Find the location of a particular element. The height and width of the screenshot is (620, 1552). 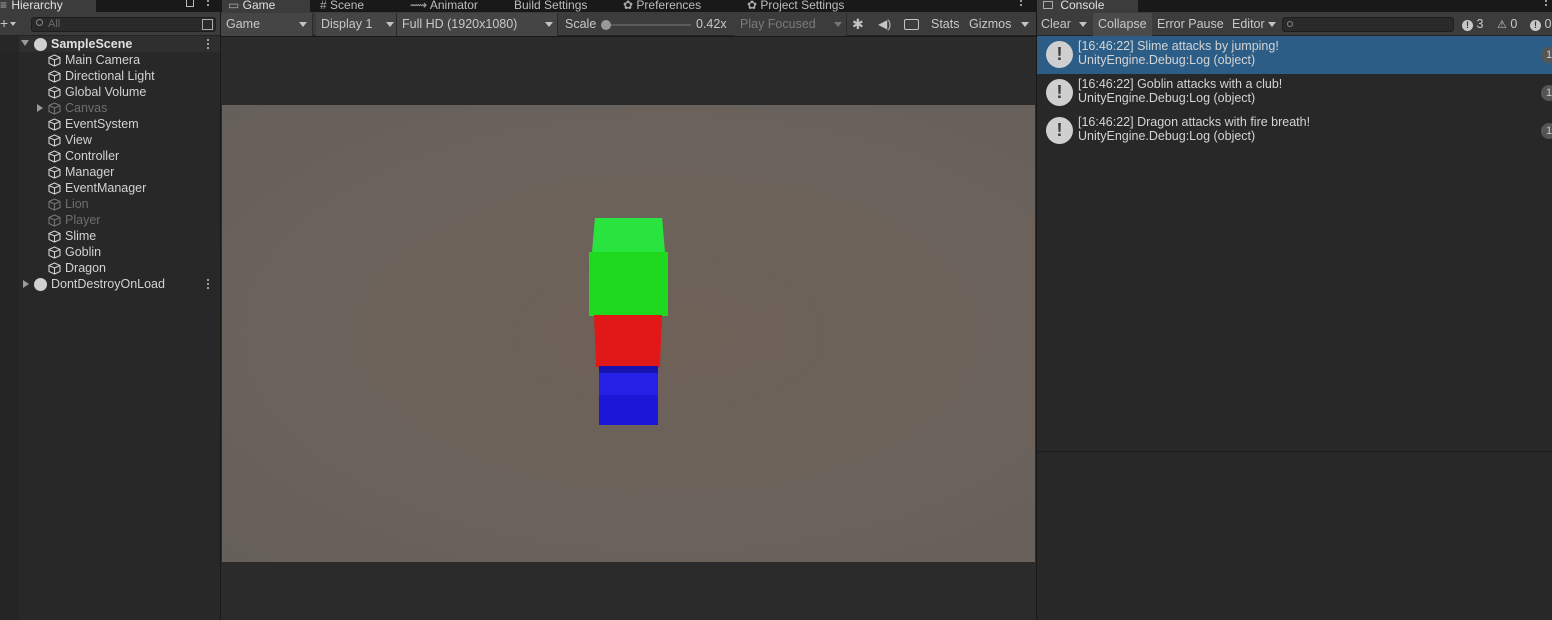

grid-icon: # is located at coordinates (325, 6).